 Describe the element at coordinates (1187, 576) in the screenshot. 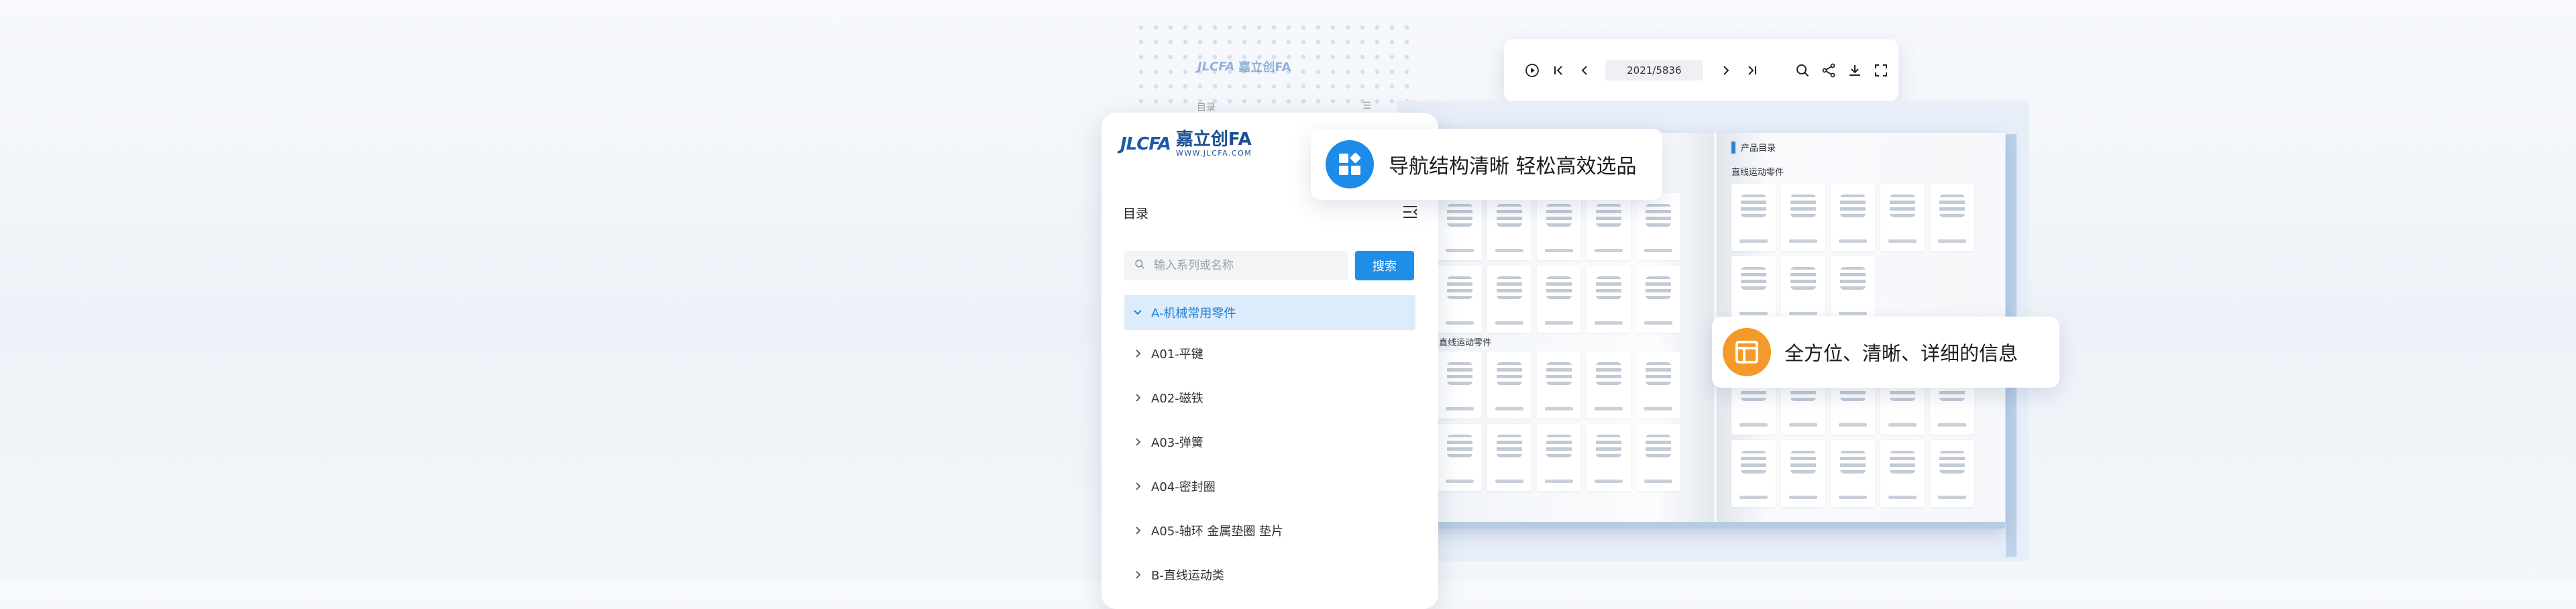

I see `toc-item-label: B-直线运动类` at that location.